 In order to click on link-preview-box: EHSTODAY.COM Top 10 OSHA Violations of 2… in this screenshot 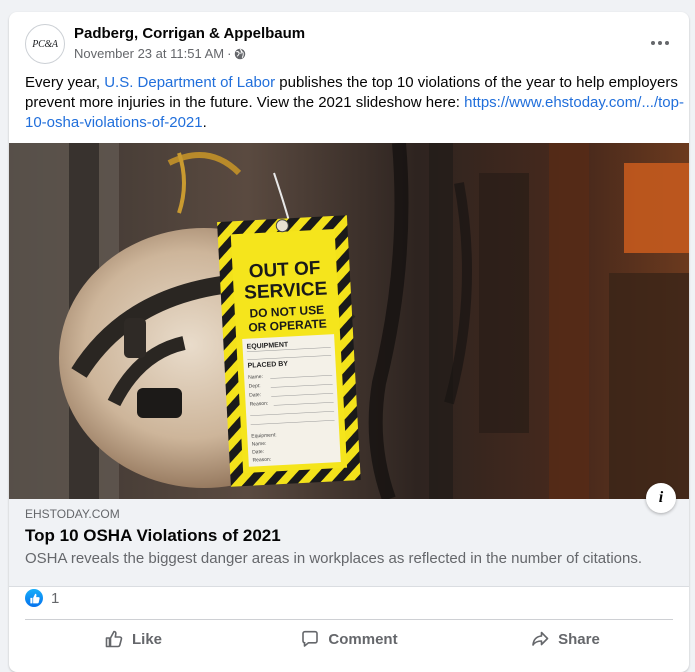, I will do `click(349, 543)`.